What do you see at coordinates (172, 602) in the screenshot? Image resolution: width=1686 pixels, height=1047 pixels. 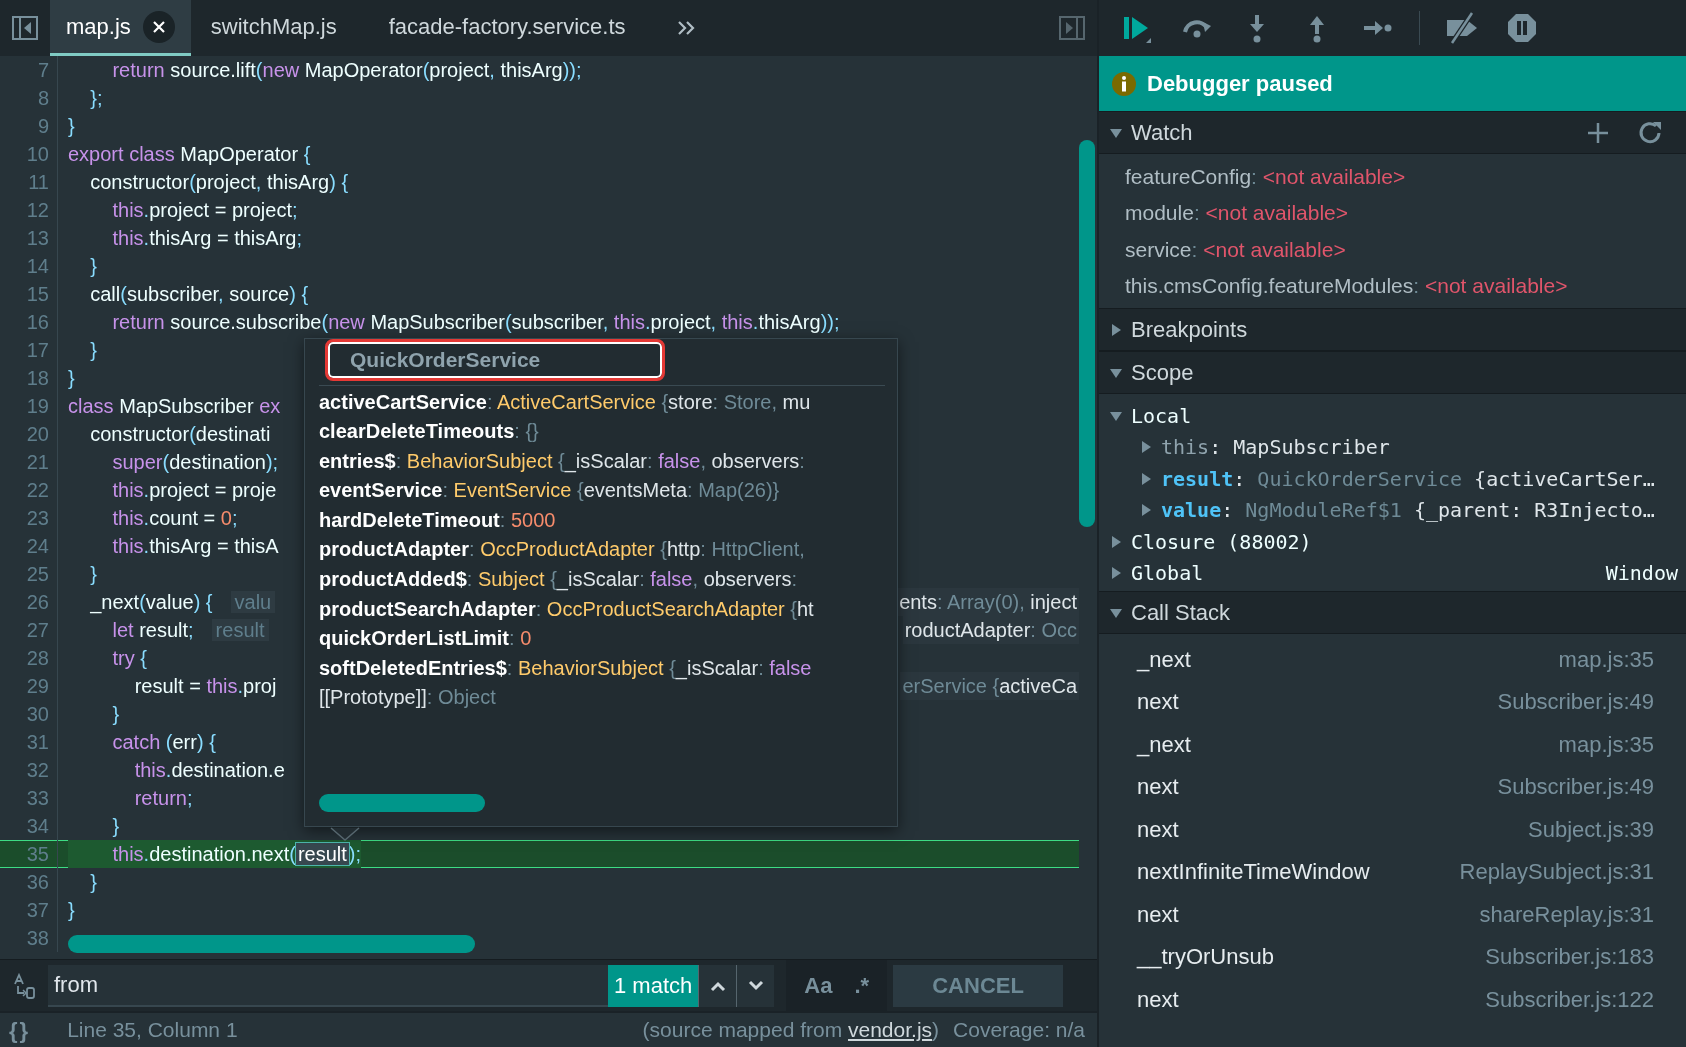 I see `code-line: _next(value) { valu` at bounding box center [172, 602].